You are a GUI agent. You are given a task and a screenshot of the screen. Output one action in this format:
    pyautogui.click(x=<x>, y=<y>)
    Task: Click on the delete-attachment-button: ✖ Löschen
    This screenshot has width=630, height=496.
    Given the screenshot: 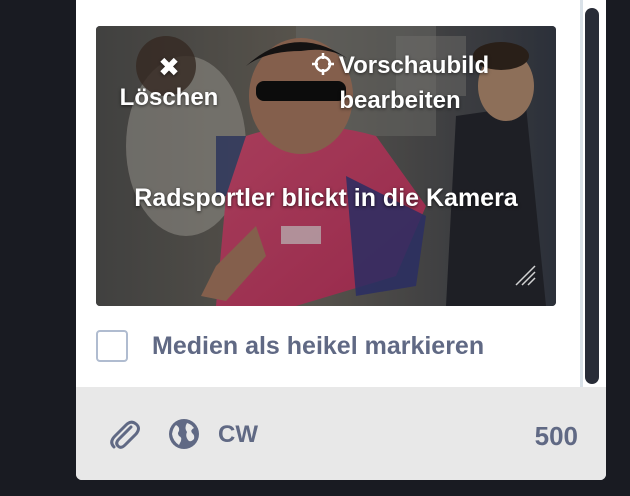 What is the action you would take?
    pyautogui.click(x=169, y=83)
    